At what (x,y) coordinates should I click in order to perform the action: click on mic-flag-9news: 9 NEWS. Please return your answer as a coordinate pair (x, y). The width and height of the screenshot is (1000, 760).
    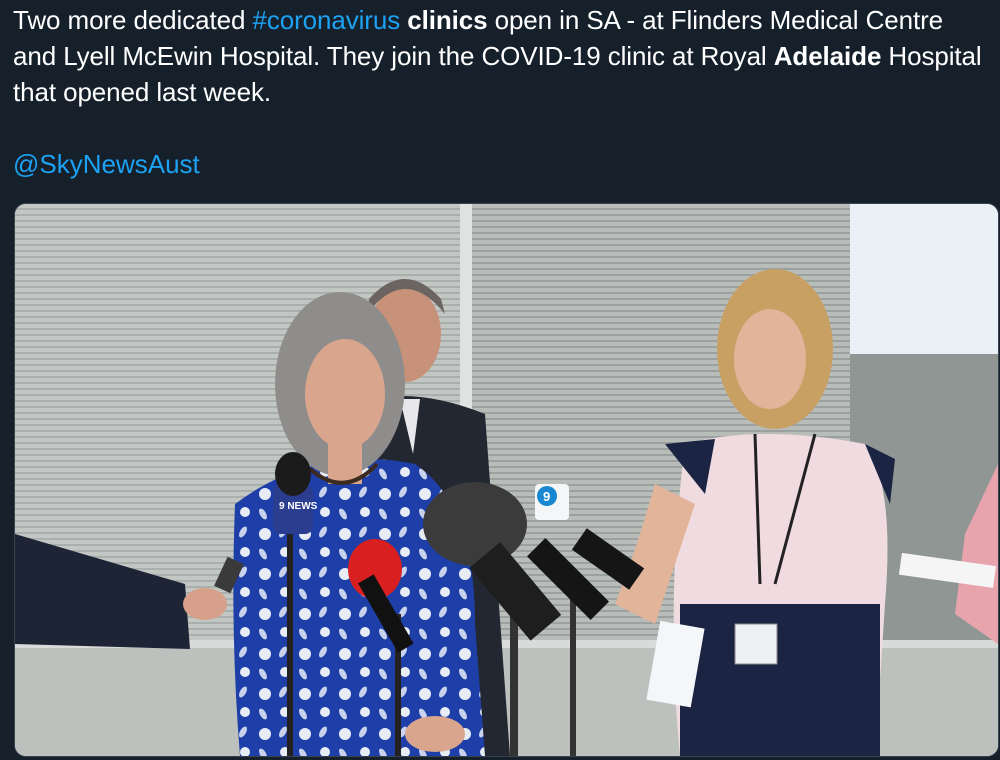
    Looking at the image, I should click on (298, 506).